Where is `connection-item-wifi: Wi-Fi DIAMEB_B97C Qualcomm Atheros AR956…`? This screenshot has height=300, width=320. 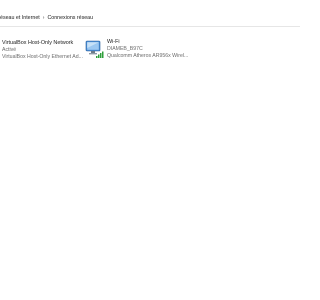 connection-item-wifi: Wi-Fi DIAMEB_B97C Qualcomm Atheros AR956… is located at coordinates (137, 52).